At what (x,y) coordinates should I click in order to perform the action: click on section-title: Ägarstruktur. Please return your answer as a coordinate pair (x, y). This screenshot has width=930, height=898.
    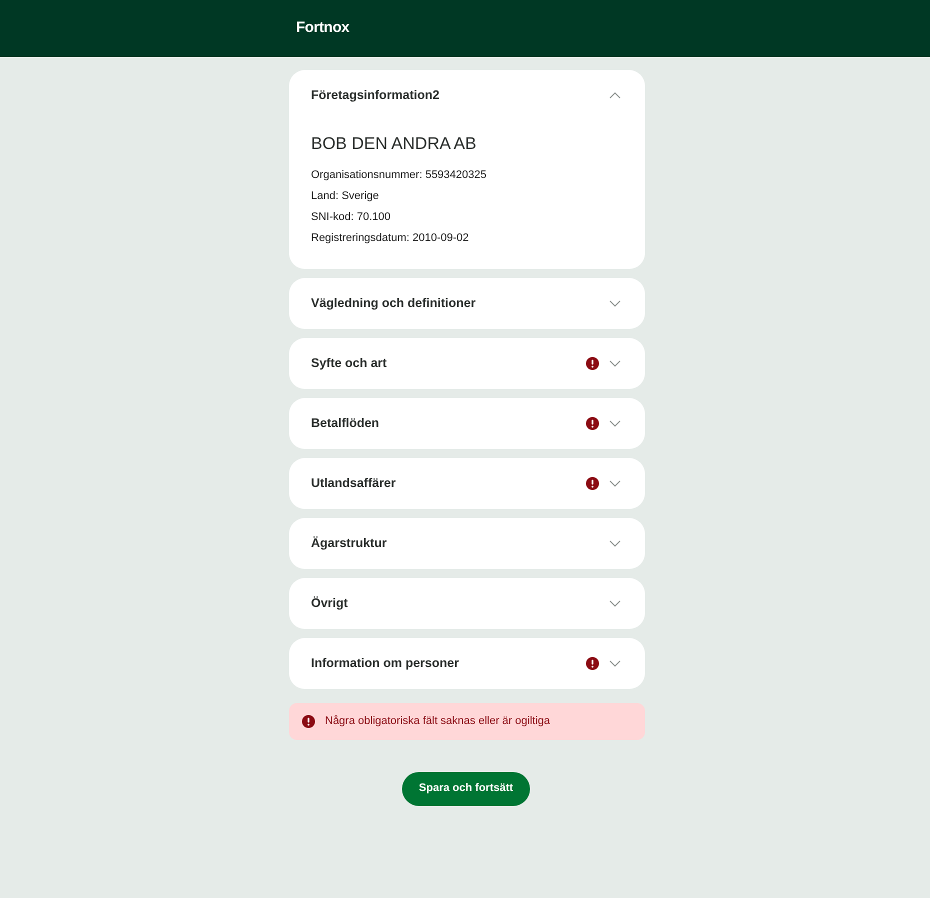
    Looking at the image, I should click on (349, 543).